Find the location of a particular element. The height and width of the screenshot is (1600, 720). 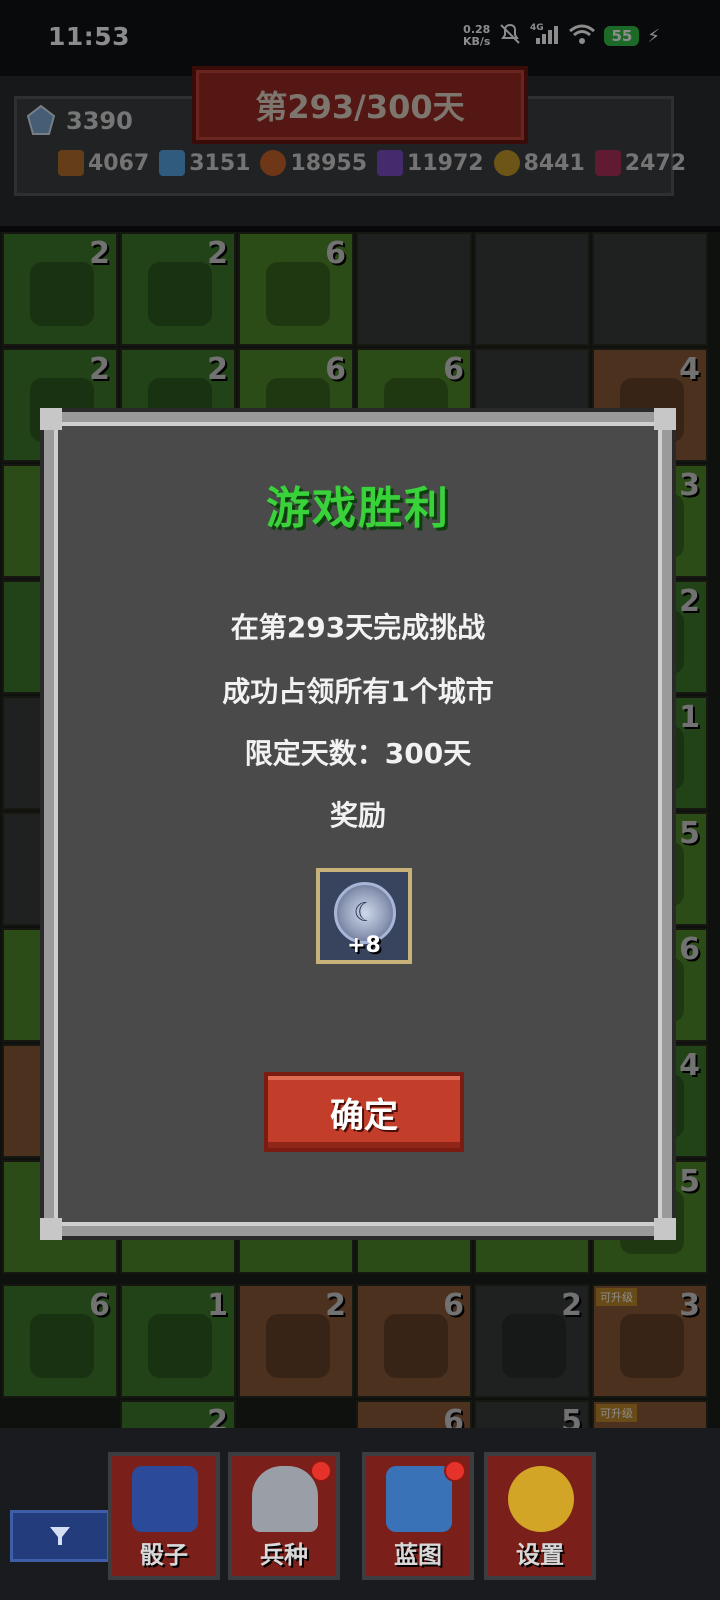

filter-button is located at coordinates (60, 1536).